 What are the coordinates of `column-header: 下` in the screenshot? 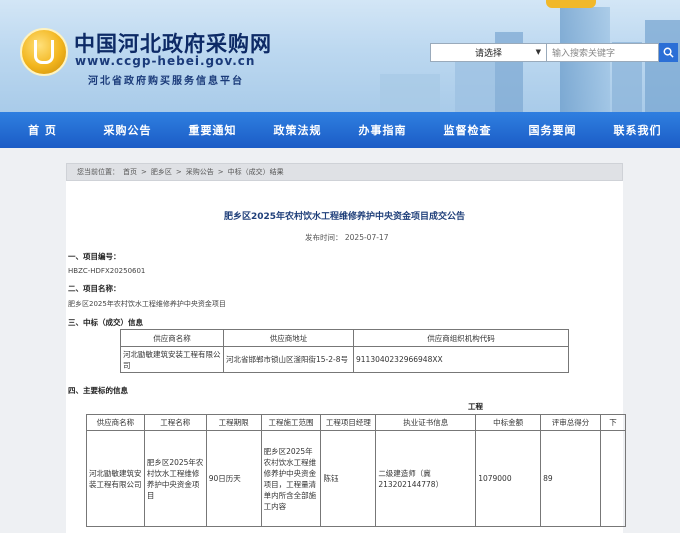 It's located at (613, 422).